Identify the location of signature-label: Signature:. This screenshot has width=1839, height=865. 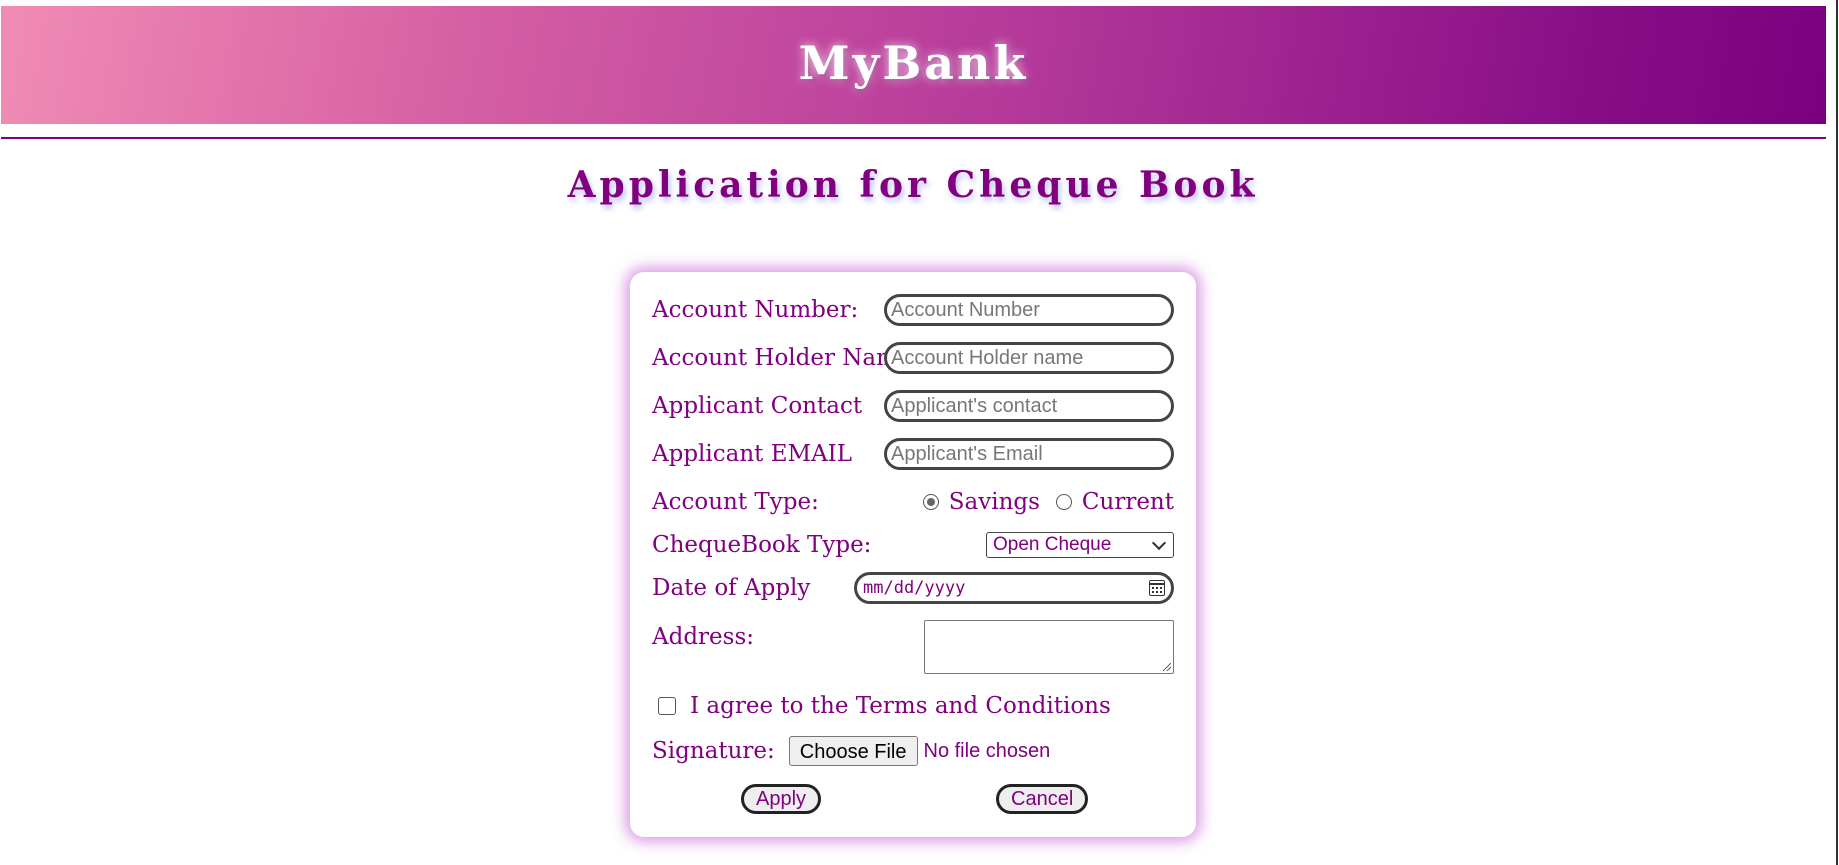
(713, 751).